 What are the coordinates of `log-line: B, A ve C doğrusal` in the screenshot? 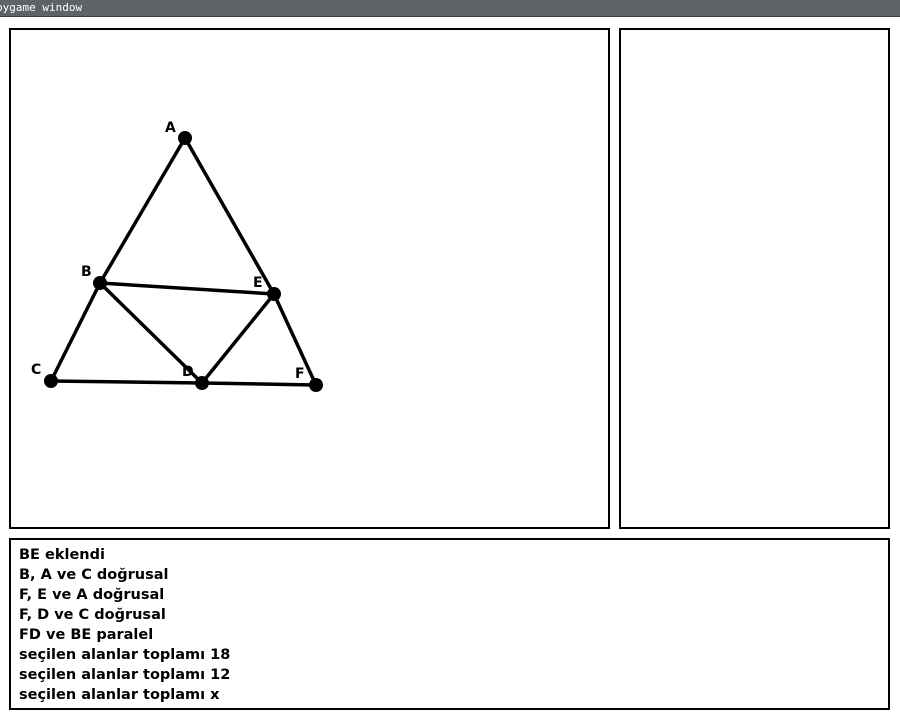 It's located at (94, 575).